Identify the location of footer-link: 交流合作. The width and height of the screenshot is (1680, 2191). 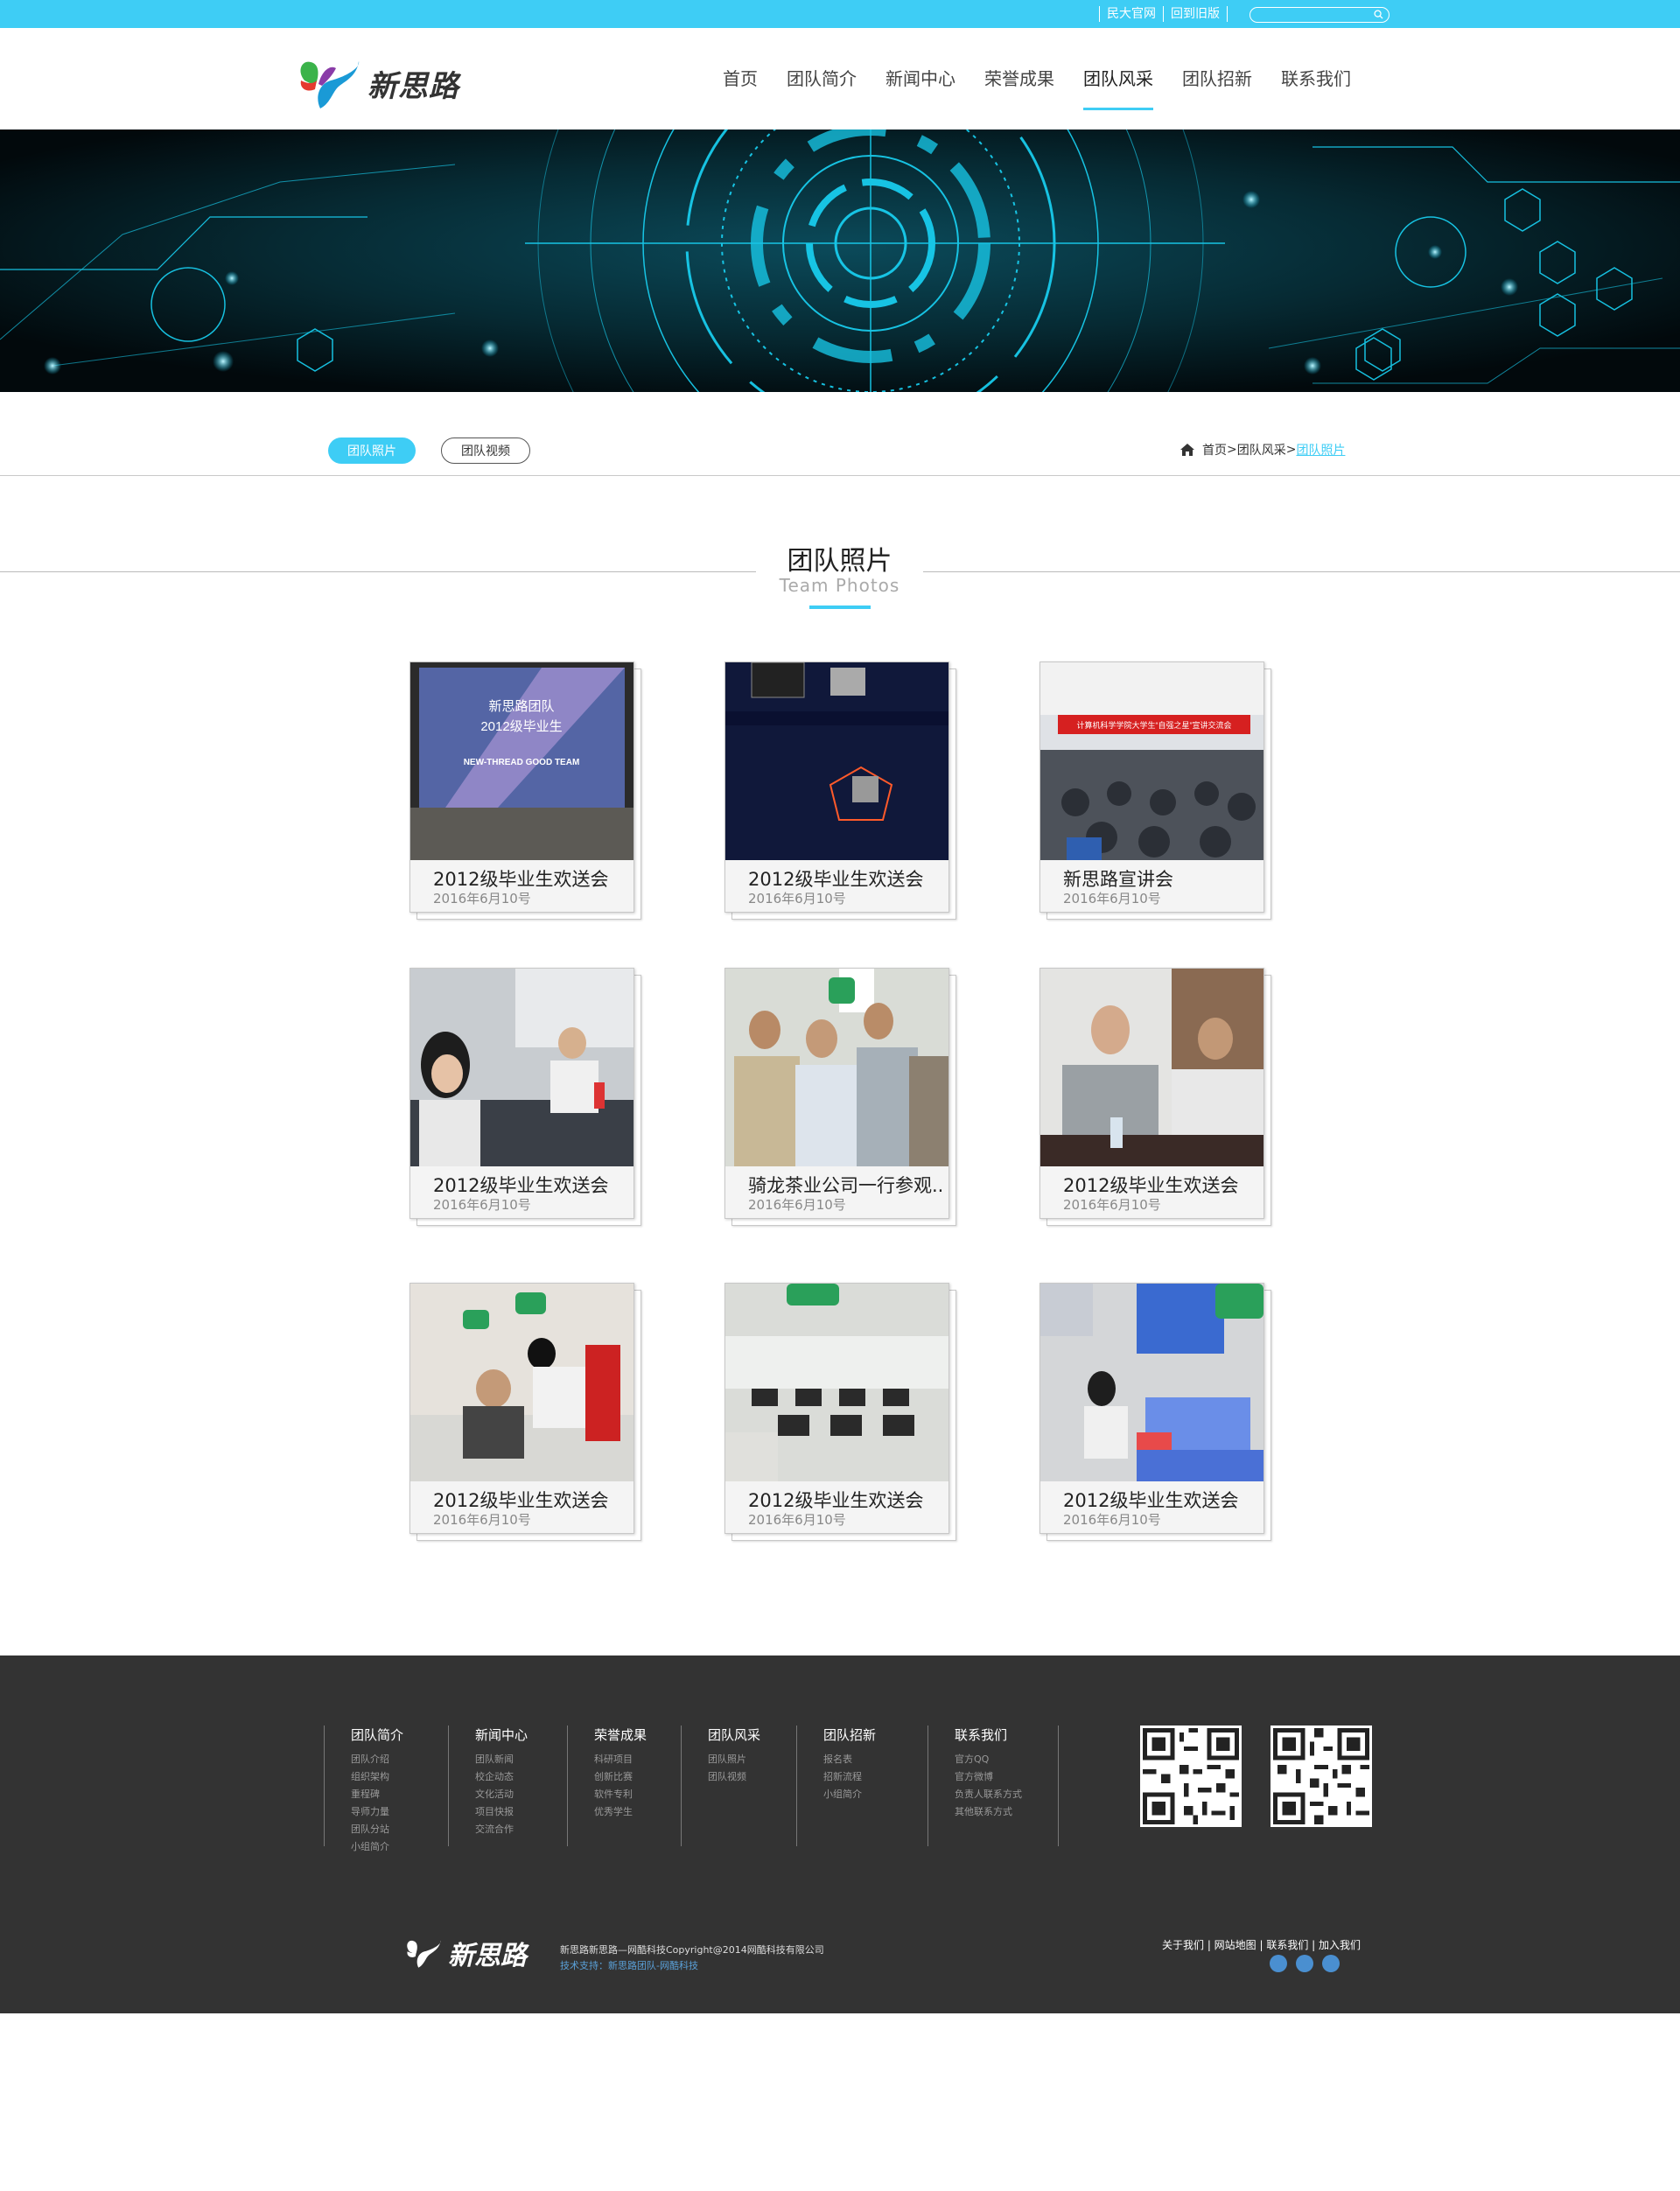
(521, 1829).